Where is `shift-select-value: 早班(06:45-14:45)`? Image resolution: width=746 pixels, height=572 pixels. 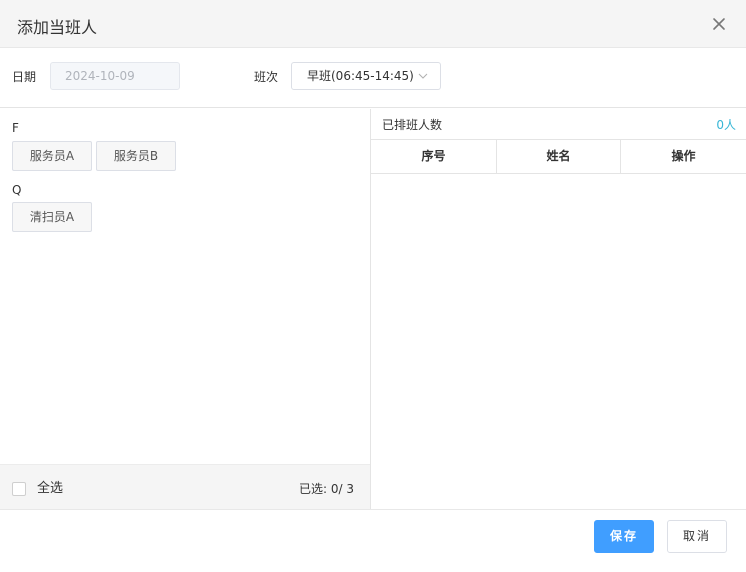 shift-select-value: 早班(06:45-14:45) is located at coordinates (360, 76).